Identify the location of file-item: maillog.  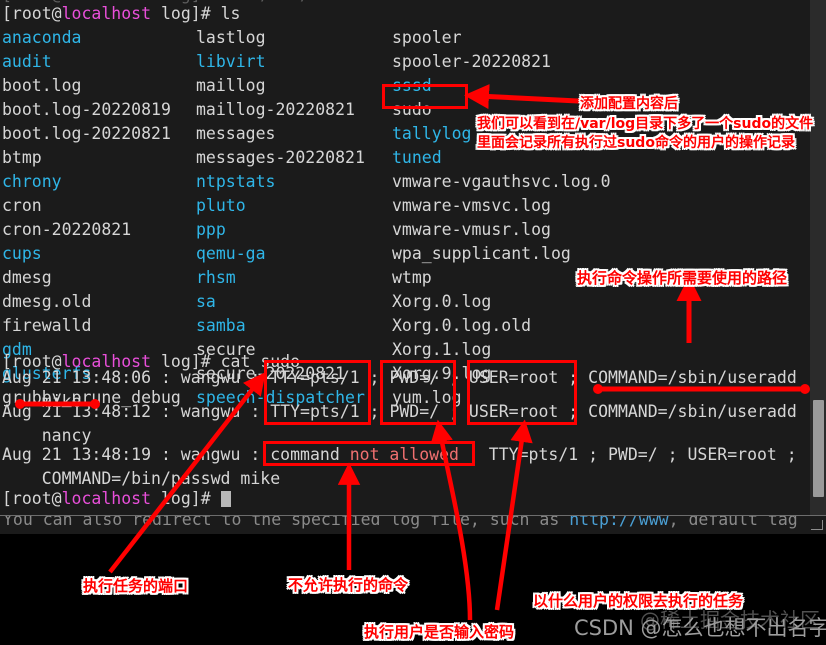
(231, 86).